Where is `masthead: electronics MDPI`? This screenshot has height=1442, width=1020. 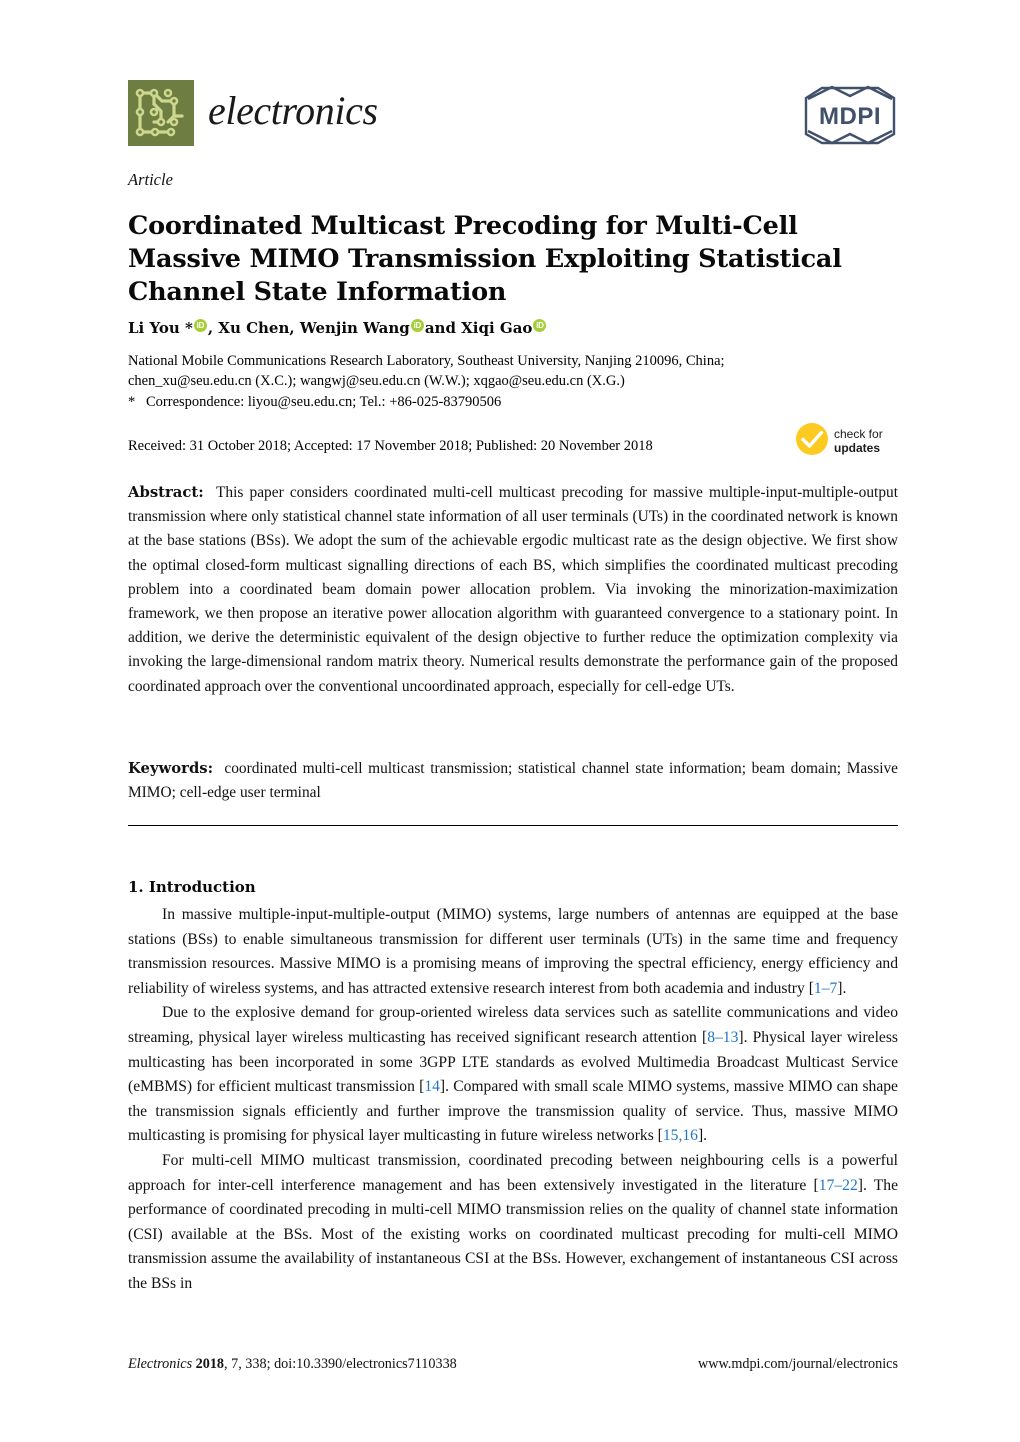 masthead: electronics MDPI is located at coordinates (513, 115).